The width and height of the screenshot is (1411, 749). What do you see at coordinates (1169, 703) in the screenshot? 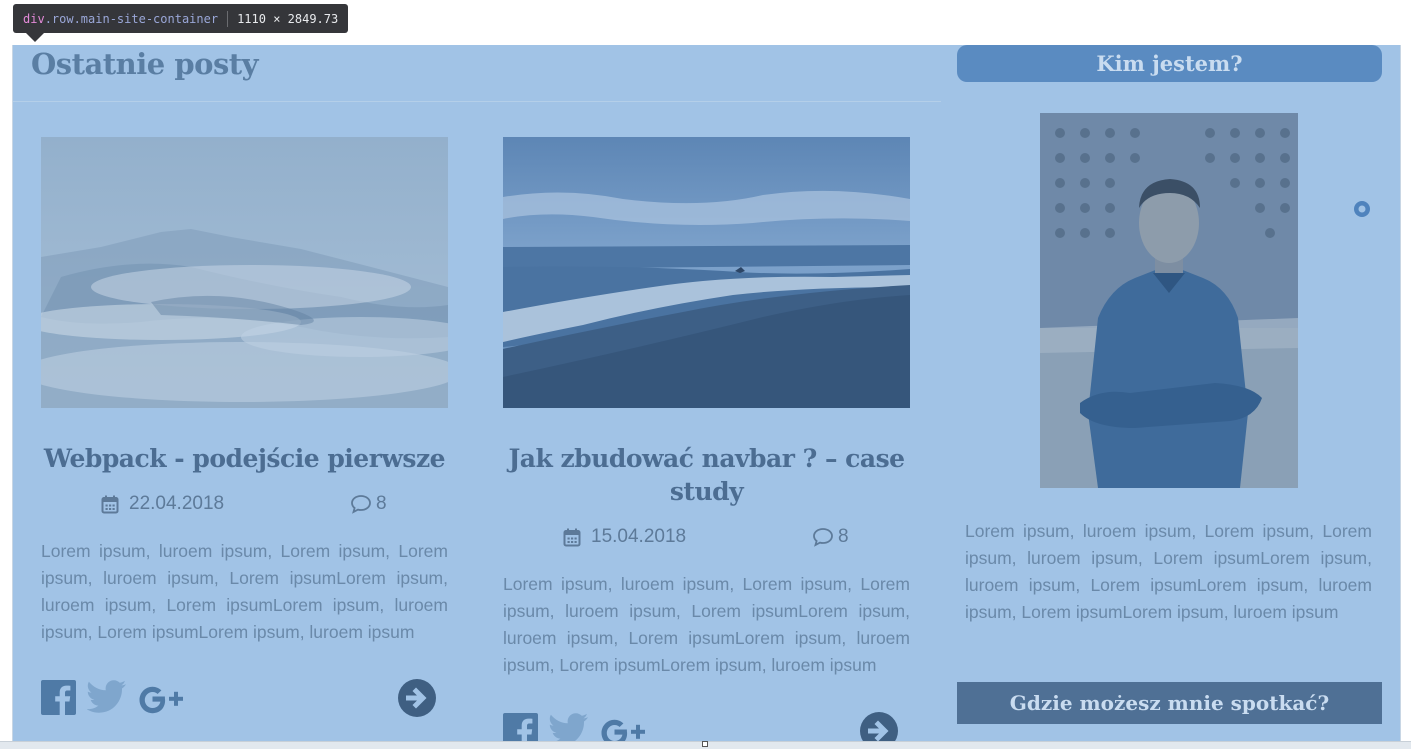
I see `meet-heading: Gdzie możesz mnie spotkać?` at bounding box center [1169, 703].